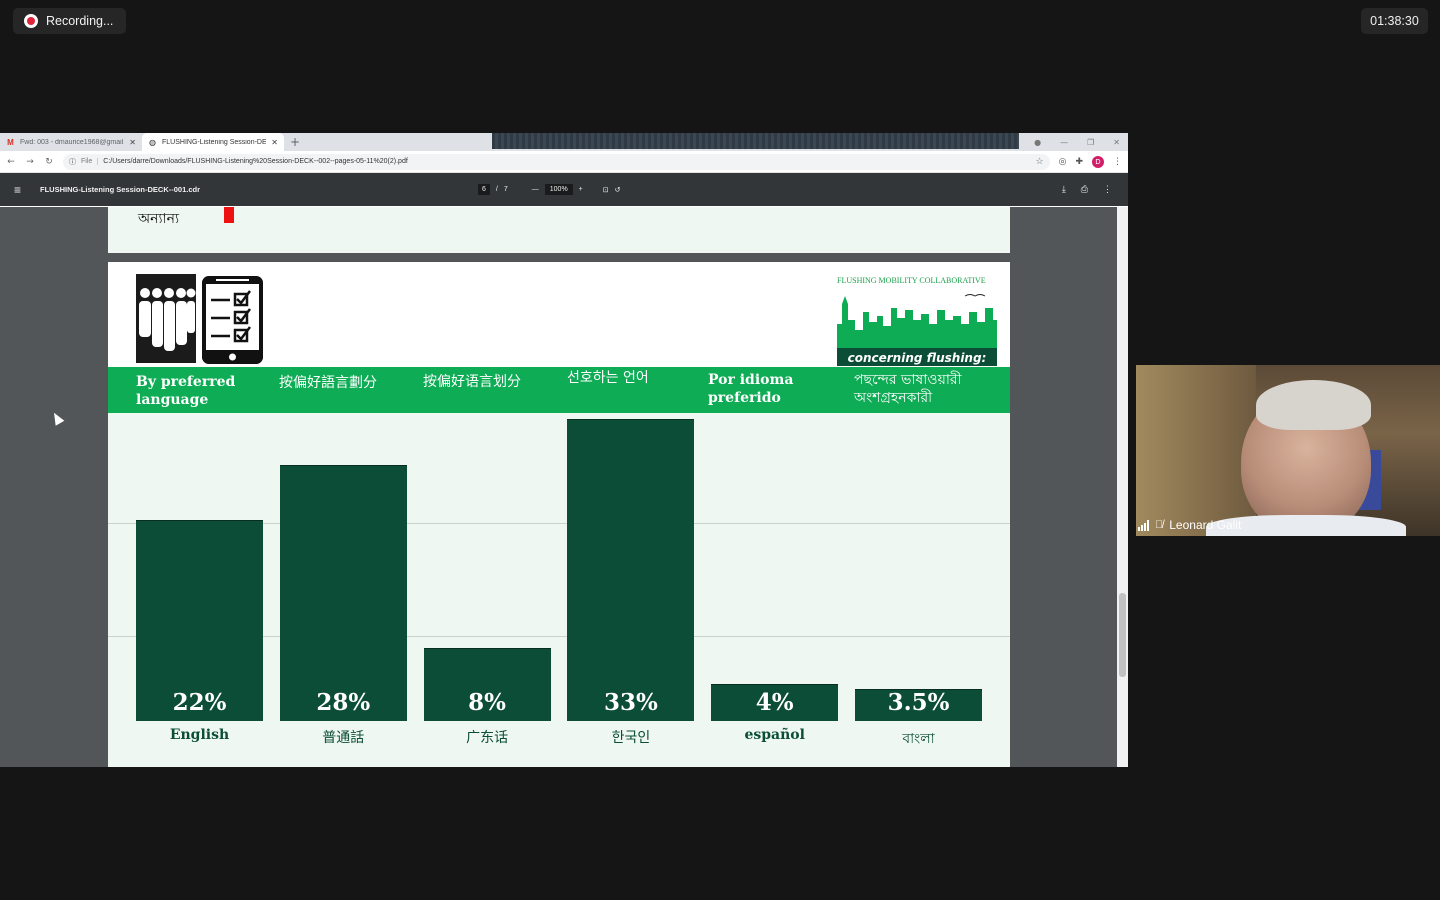  I want to click on org-tagline: concerning flushing:, so click(917, 358).